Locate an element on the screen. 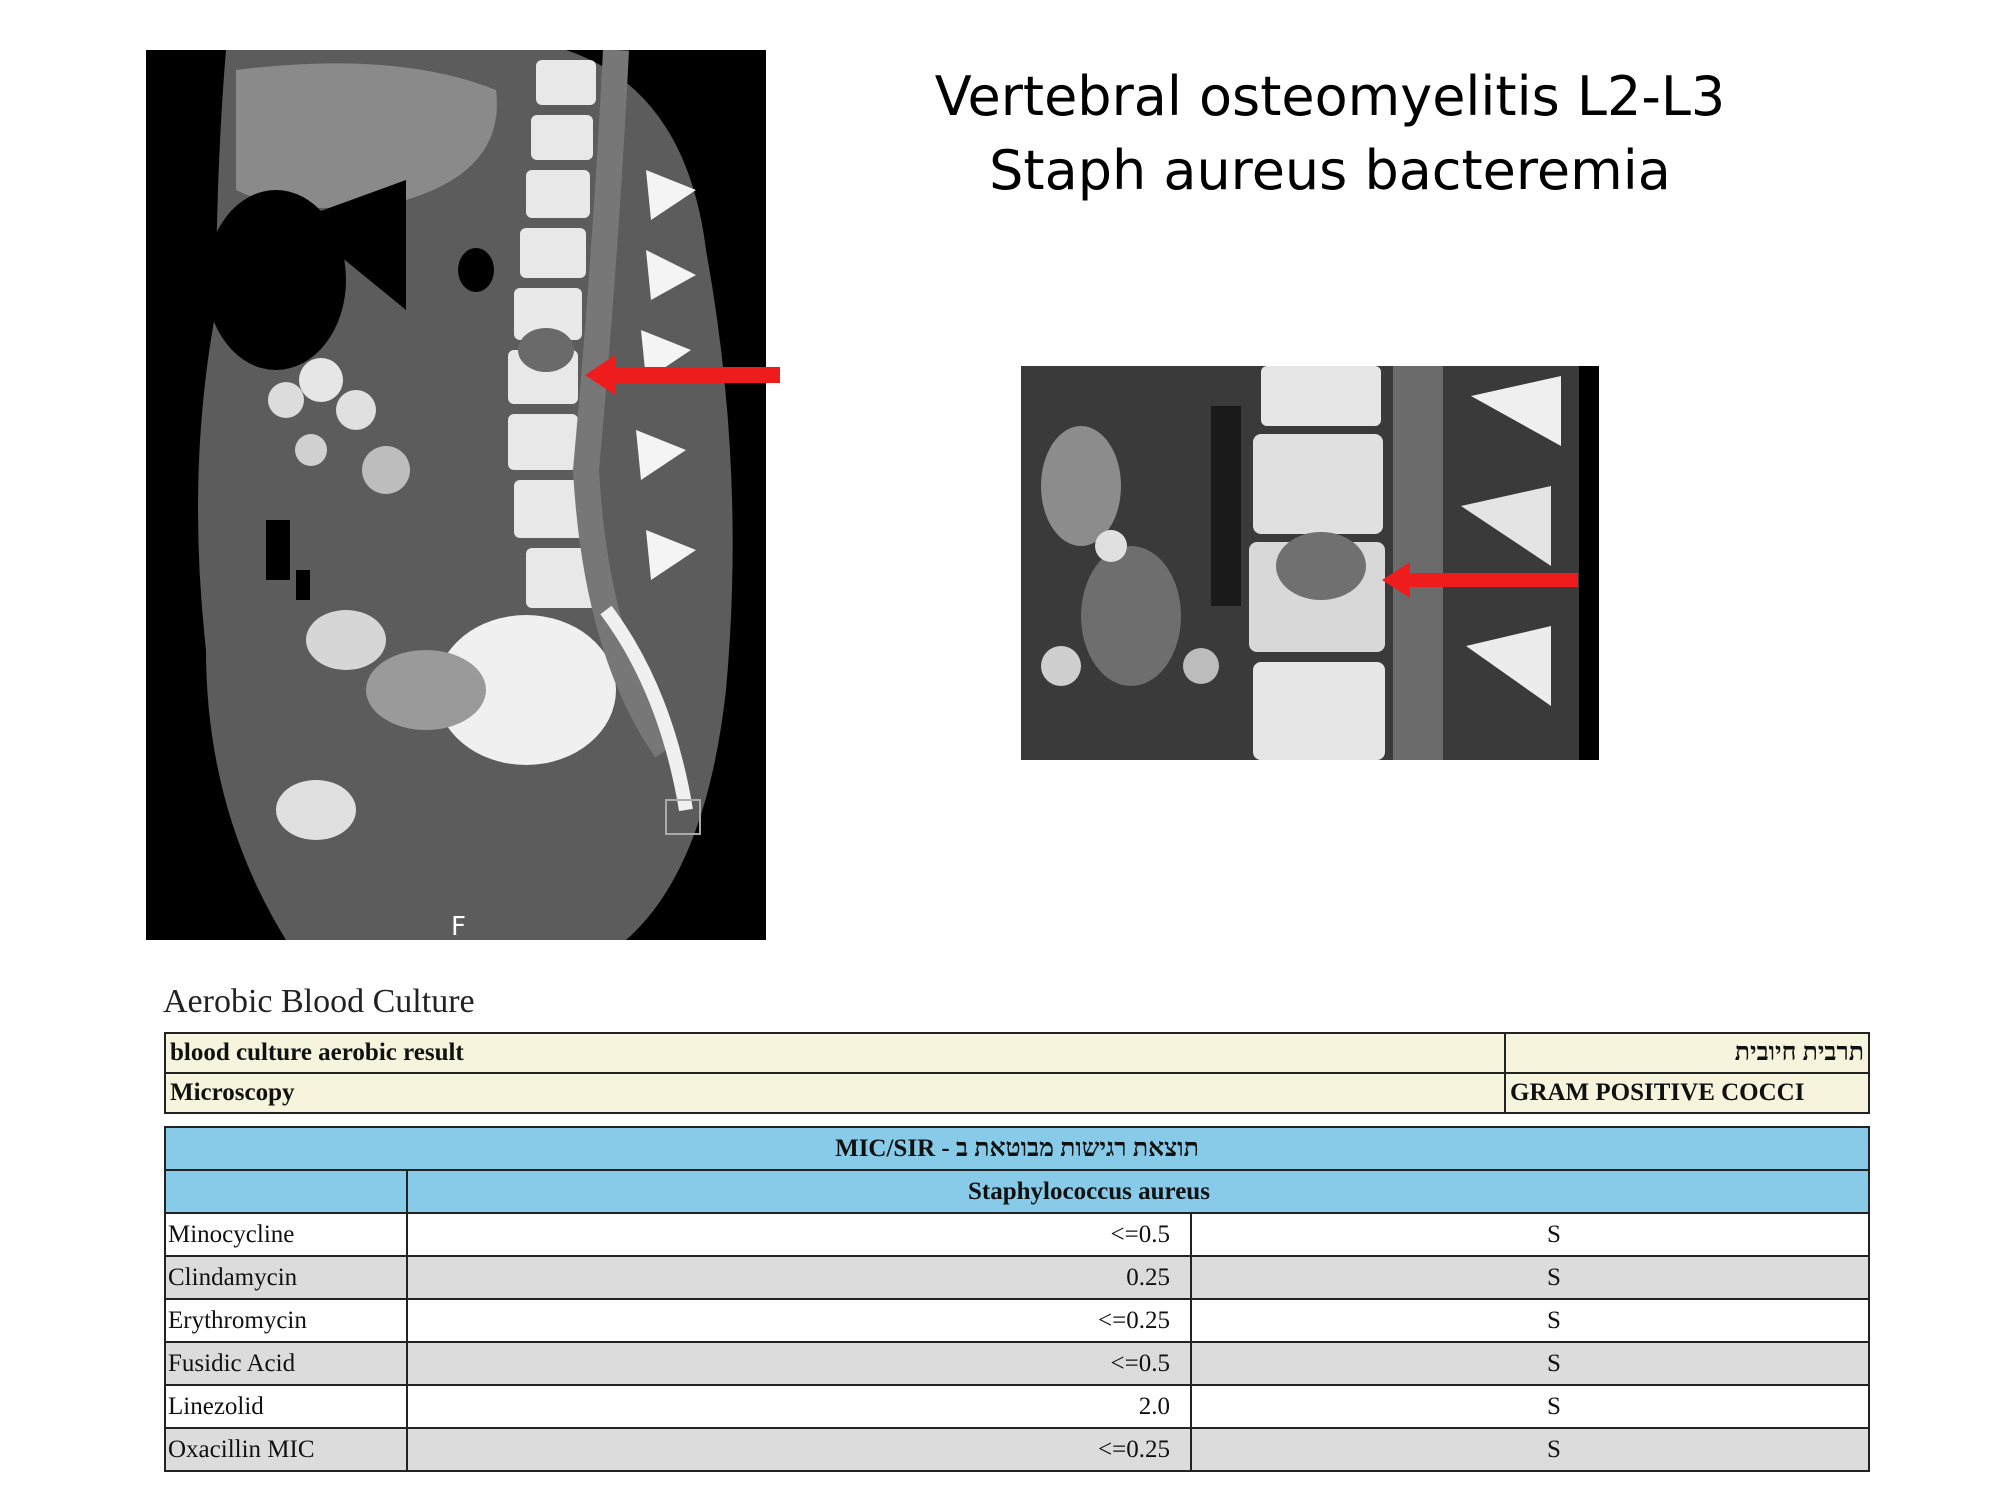  drug-name: Minocycline is located at coordinates (286, 1234).